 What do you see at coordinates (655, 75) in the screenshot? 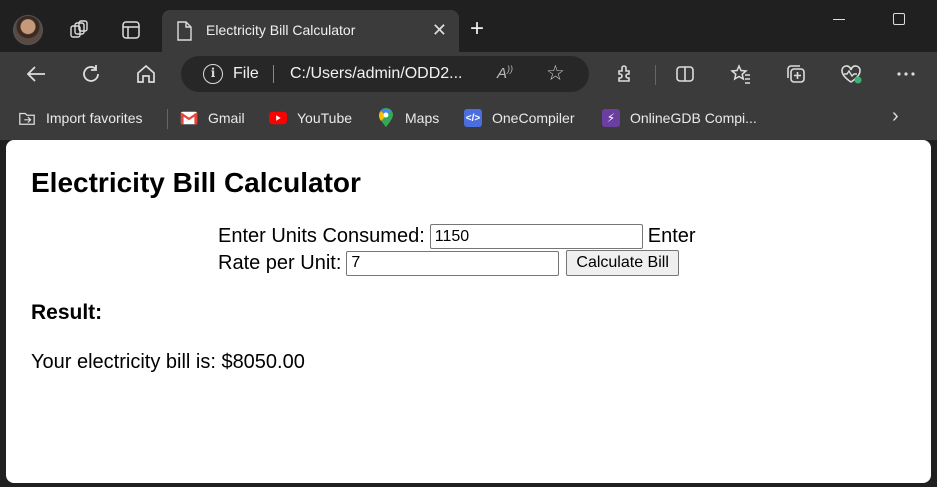
I see `toolbar-divider` at bounding box center [655, 75].